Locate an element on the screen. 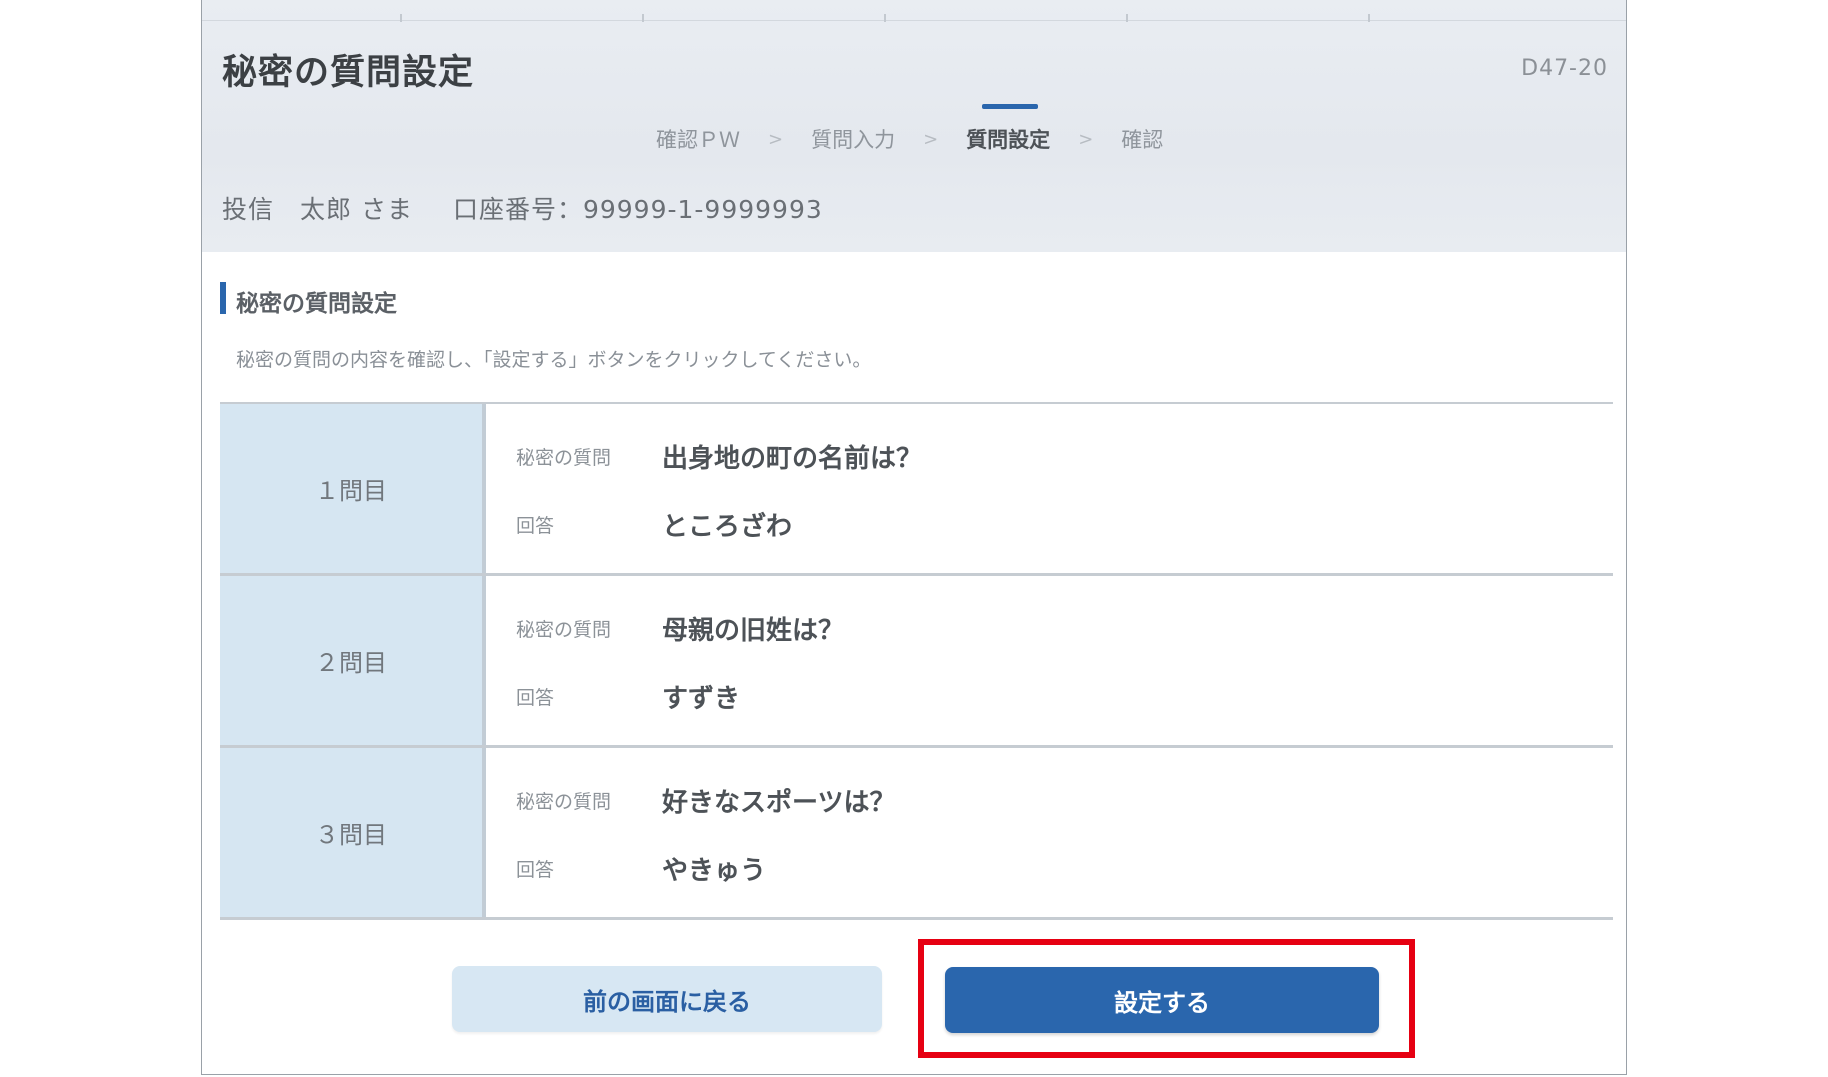 The width and height of the screenshot is (1828, 1077). table-row: １問目 秘密の質問 出身地の町の名前は？ 回答 ところざわ is located at coordinates (916, 490).